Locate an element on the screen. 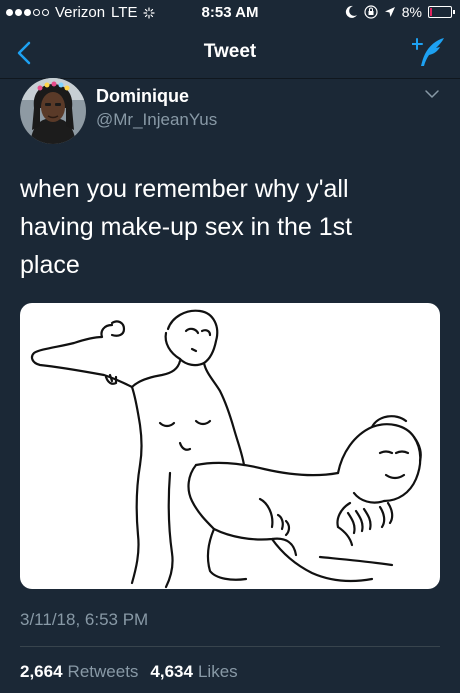  orientation-lock-icon is located at coordinates (371, 12).